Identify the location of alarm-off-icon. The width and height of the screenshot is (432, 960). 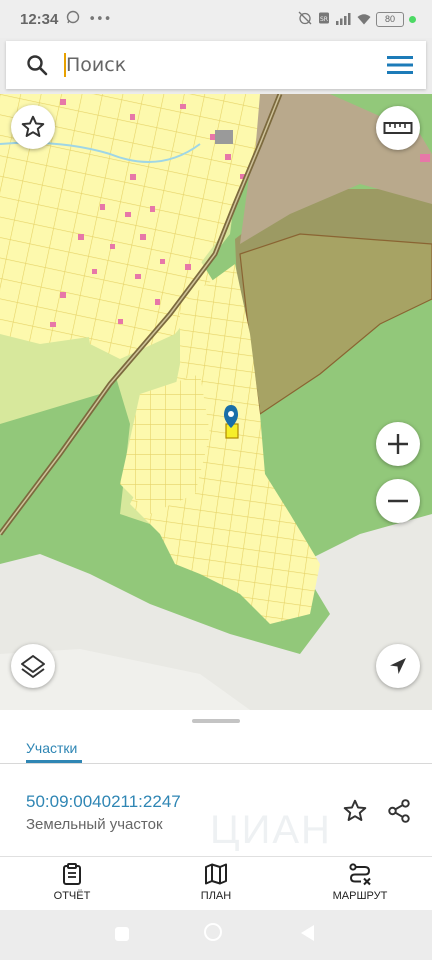
(305, 19).